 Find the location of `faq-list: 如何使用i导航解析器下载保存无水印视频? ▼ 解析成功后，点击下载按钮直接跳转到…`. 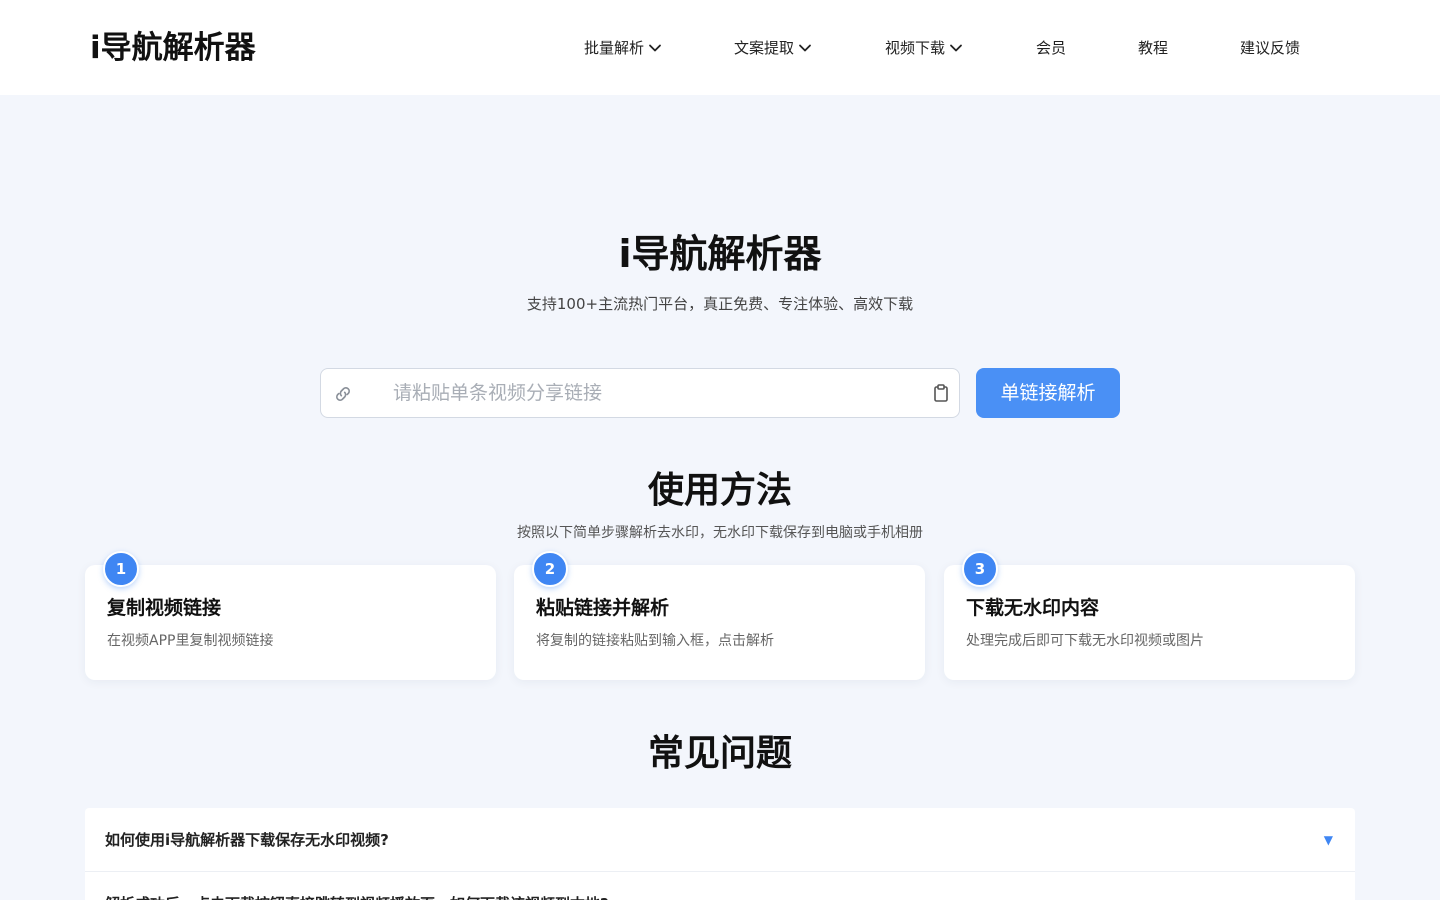

faq-list: 如何使用i导航解析器下载保存无水印视频? ▼ 解析成功后，点击下载按钮直接跳转到… is located at coordinates (720, 854).